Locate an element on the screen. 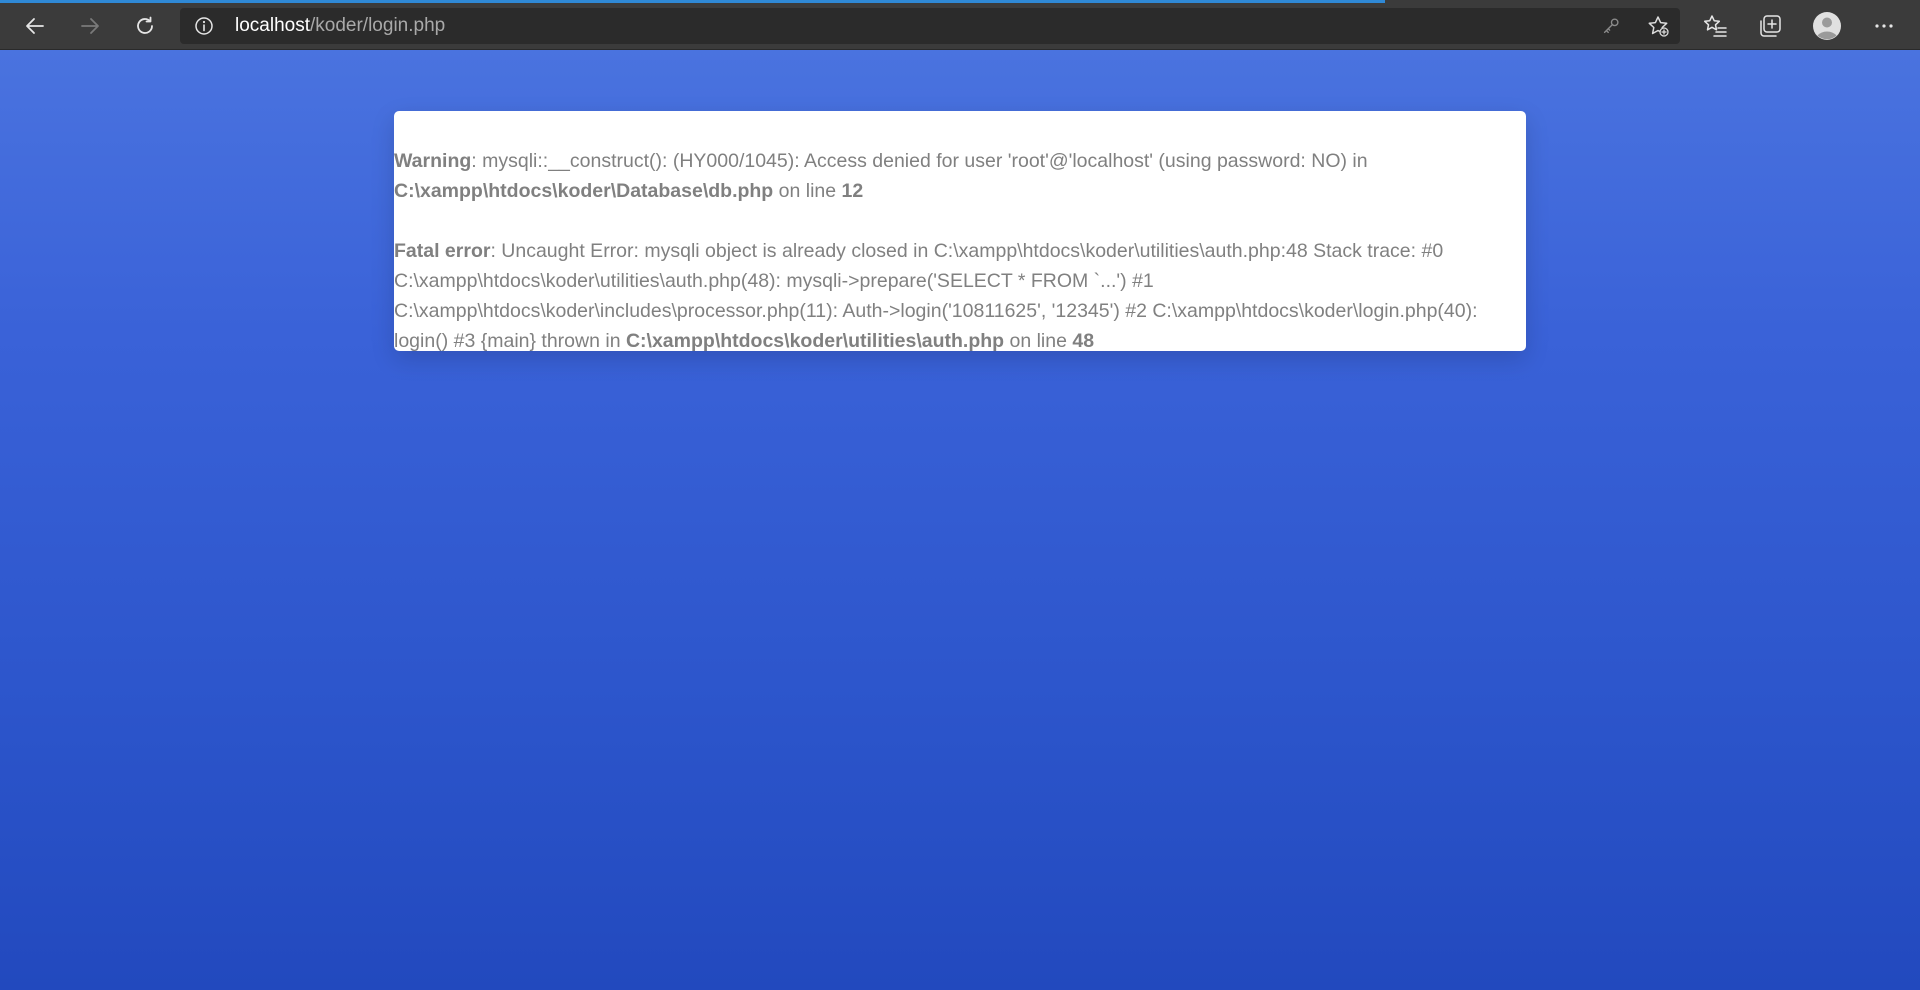 The height and width of the screenshot is (990, 1920). fatal-error-file: C:\xampp\htdocs\koder\utilities\auth.php is located at coordinates (815, 341).